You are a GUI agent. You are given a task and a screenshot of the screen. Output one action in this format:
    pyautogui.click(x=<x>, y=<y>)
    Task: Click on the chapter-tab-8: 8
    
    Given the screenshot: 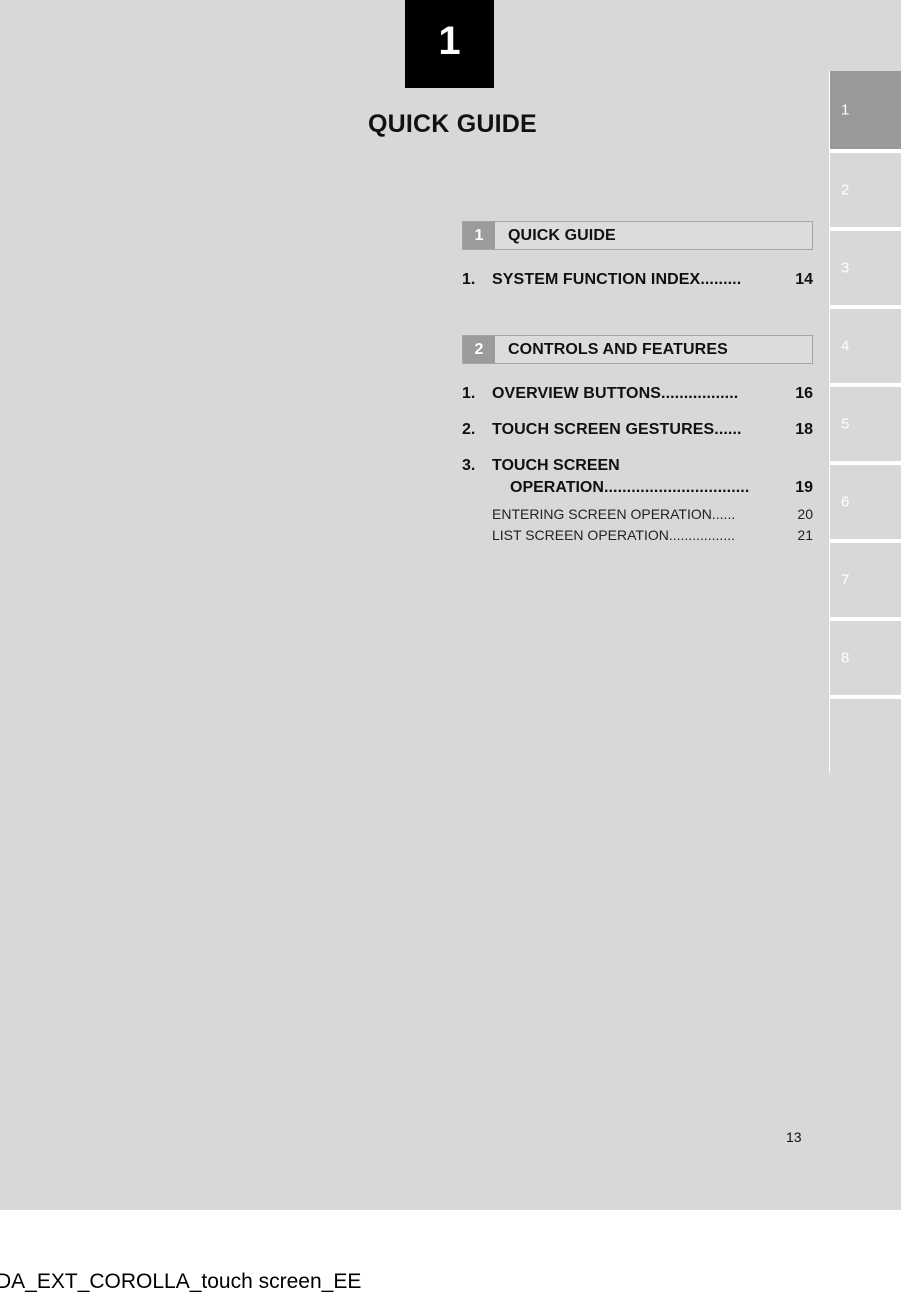 What is the action you would take?
    pyautogui.click(x=865, y=656)
    